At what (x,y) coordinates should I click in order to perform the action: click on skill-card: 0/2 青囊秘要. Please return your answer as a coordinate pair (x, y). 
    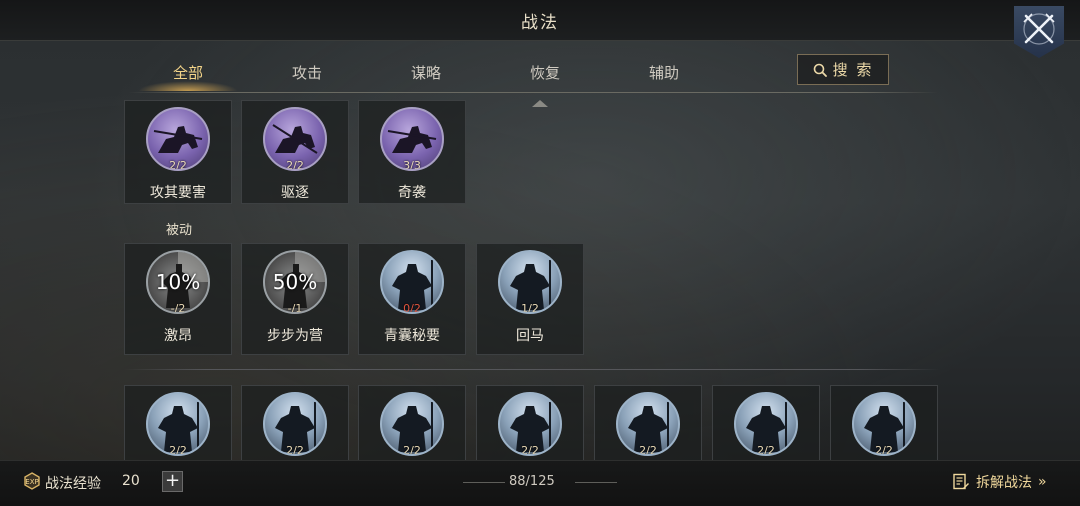
    Looking at the image, I should click on (412, 299).